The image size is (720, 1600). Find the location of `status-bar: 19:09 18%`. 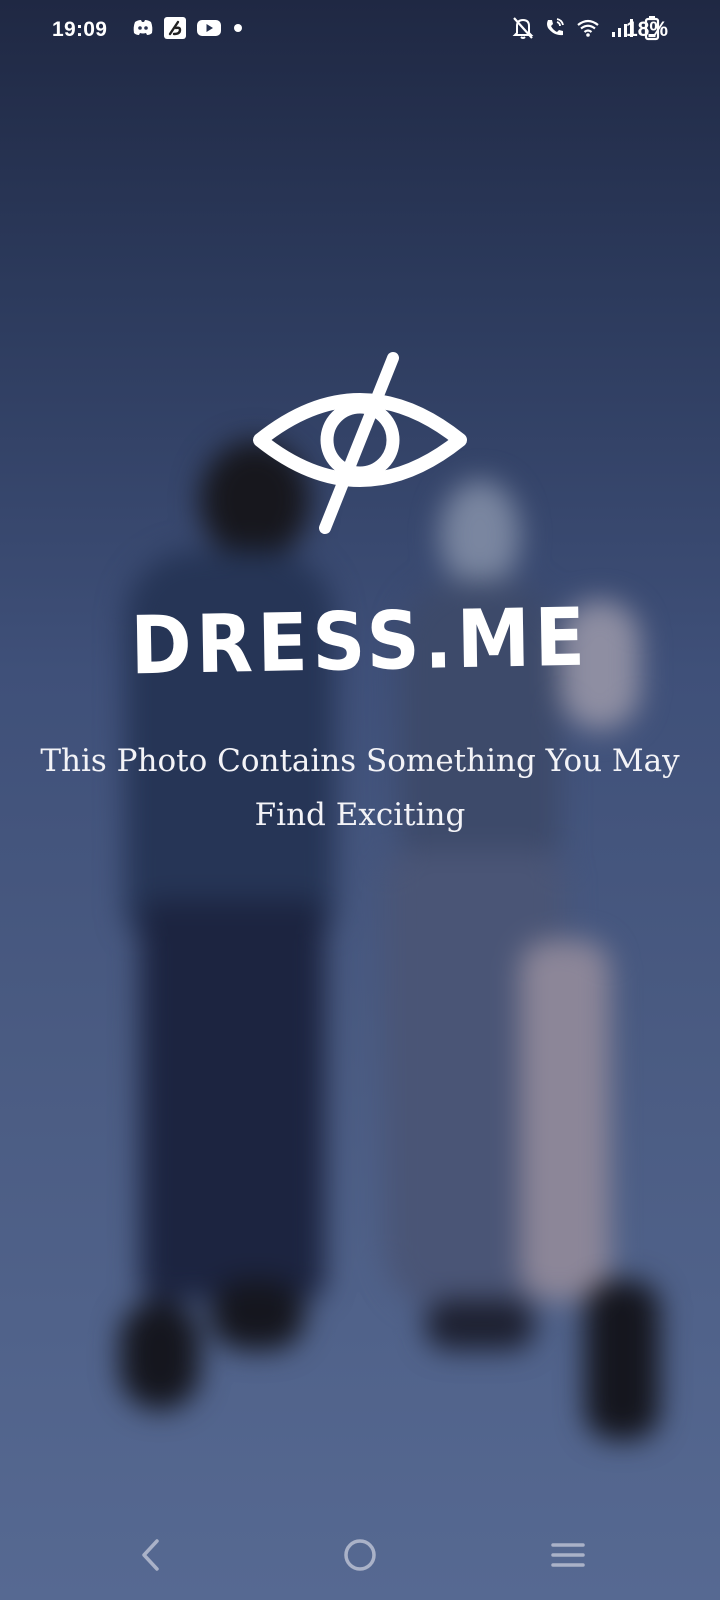

status-bar: 19:09 18% is located at coordinates (360, 30).